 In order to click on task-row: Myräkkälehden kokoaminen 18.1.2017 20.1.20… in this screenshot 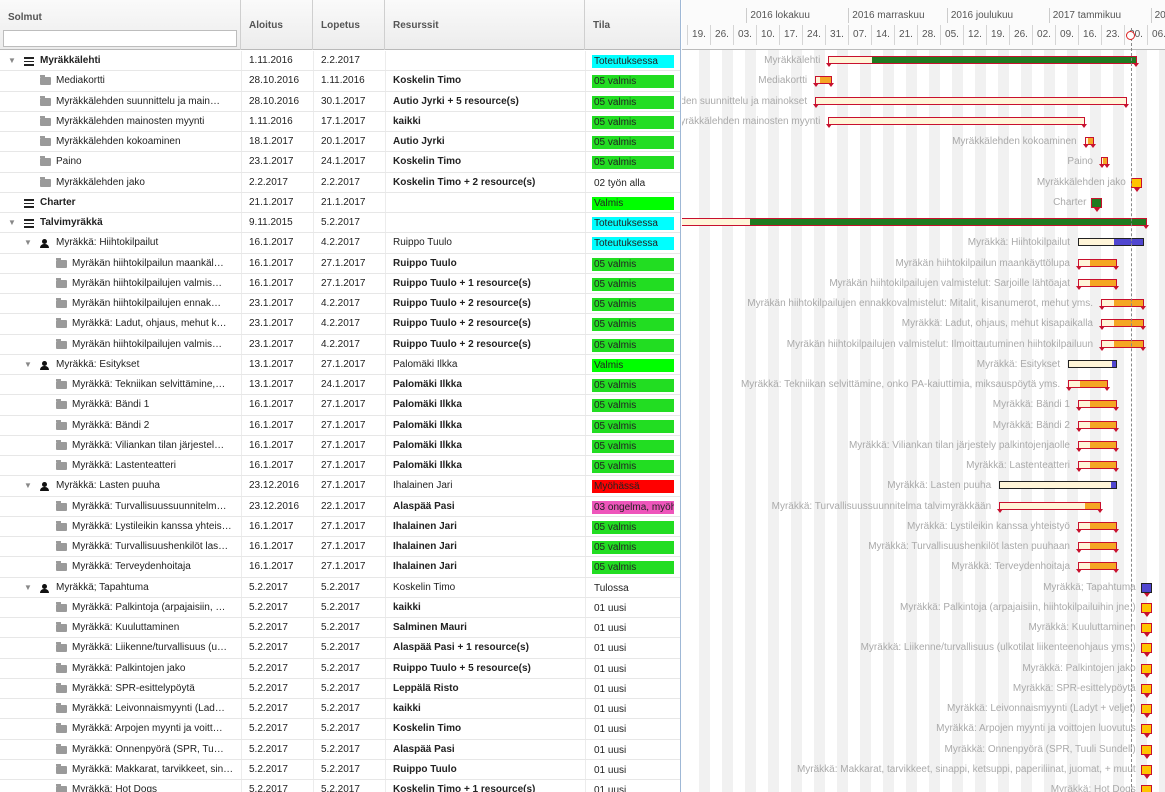, I will do `click(340, 142)`.